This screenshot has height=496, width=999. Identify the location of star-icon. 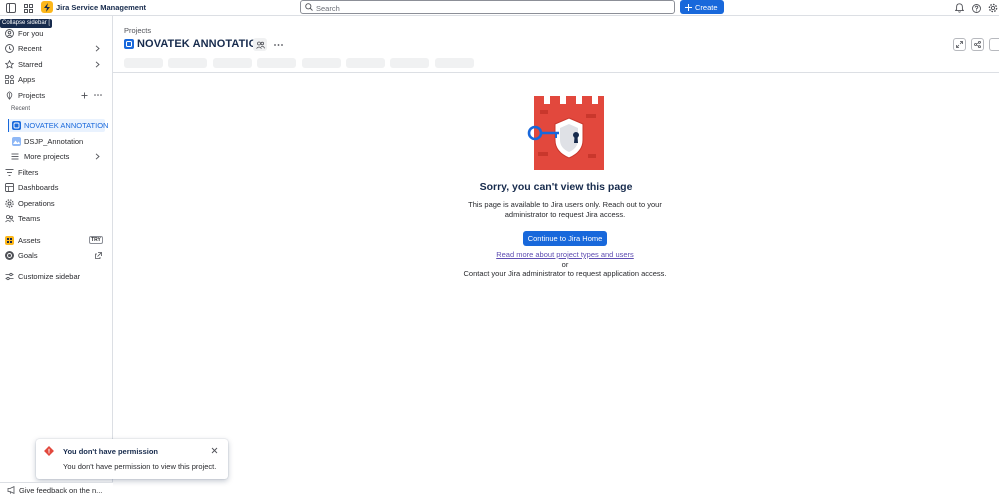
(9, 64).